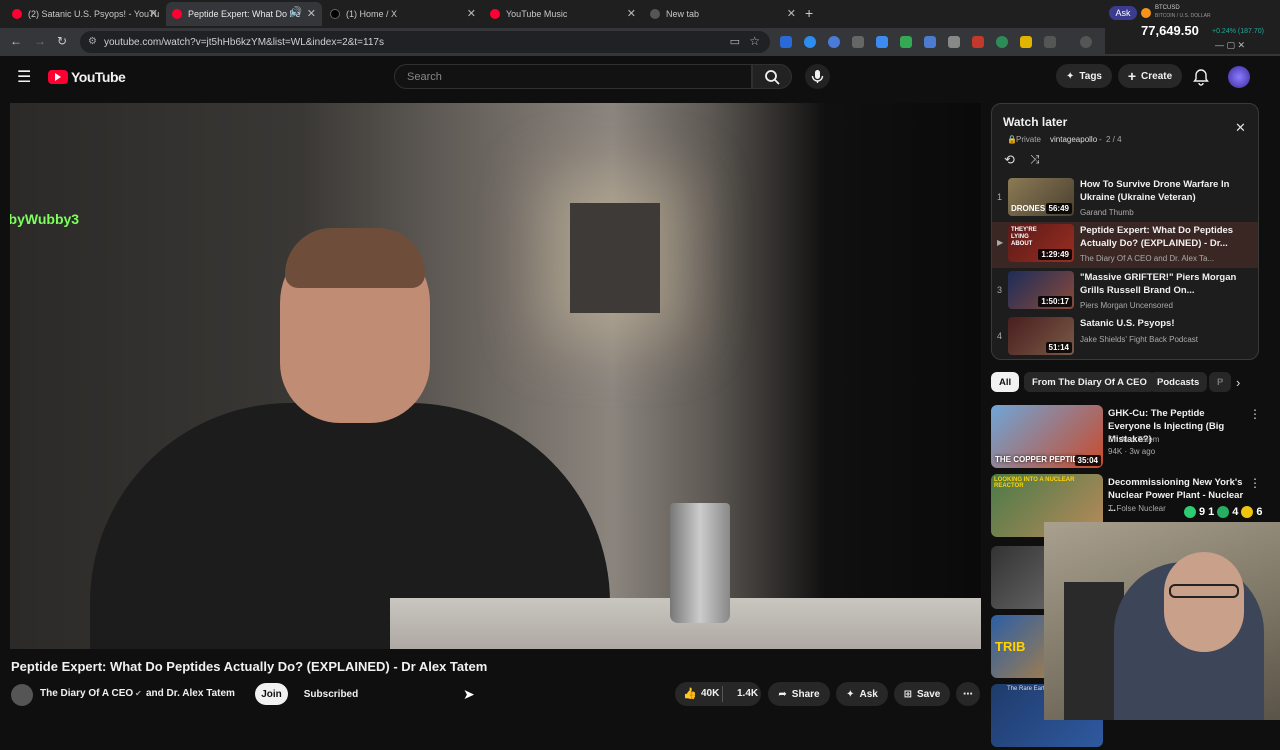 This screenshot has height=750, width=1280. What do you see at coordinates (1204, 602) in the screenshot?
I see `webcam-person-head` at bounding box center [1204, 602].